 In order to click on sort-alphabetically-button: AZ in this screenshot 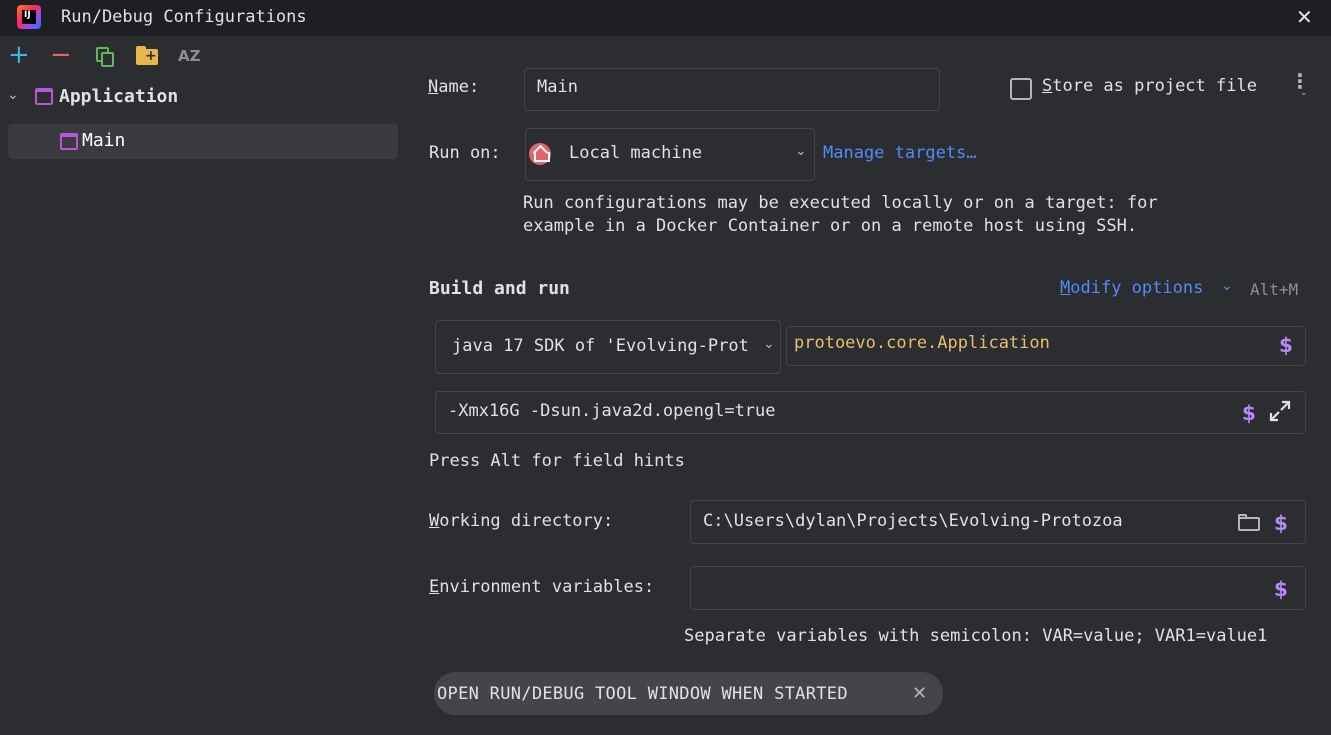, I will do `click(190, 56)`.